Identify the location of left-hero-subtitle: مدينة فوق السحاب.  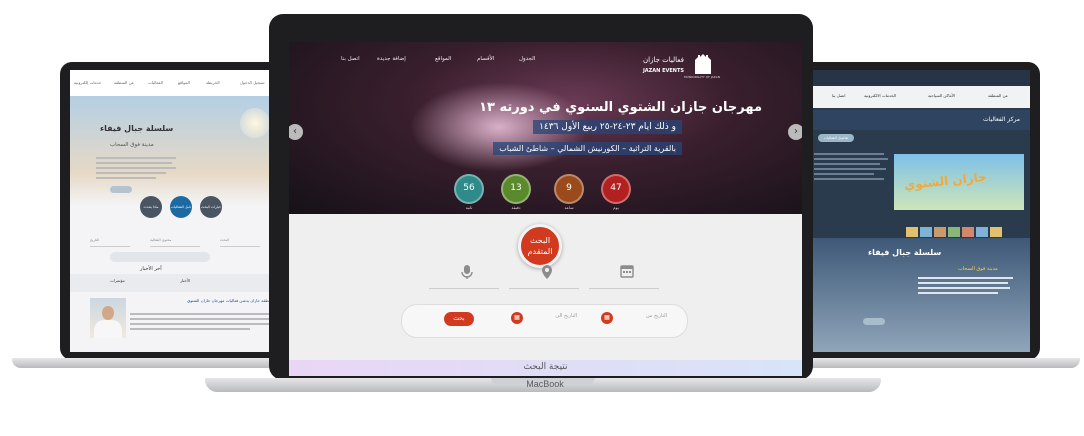
(132, 145).